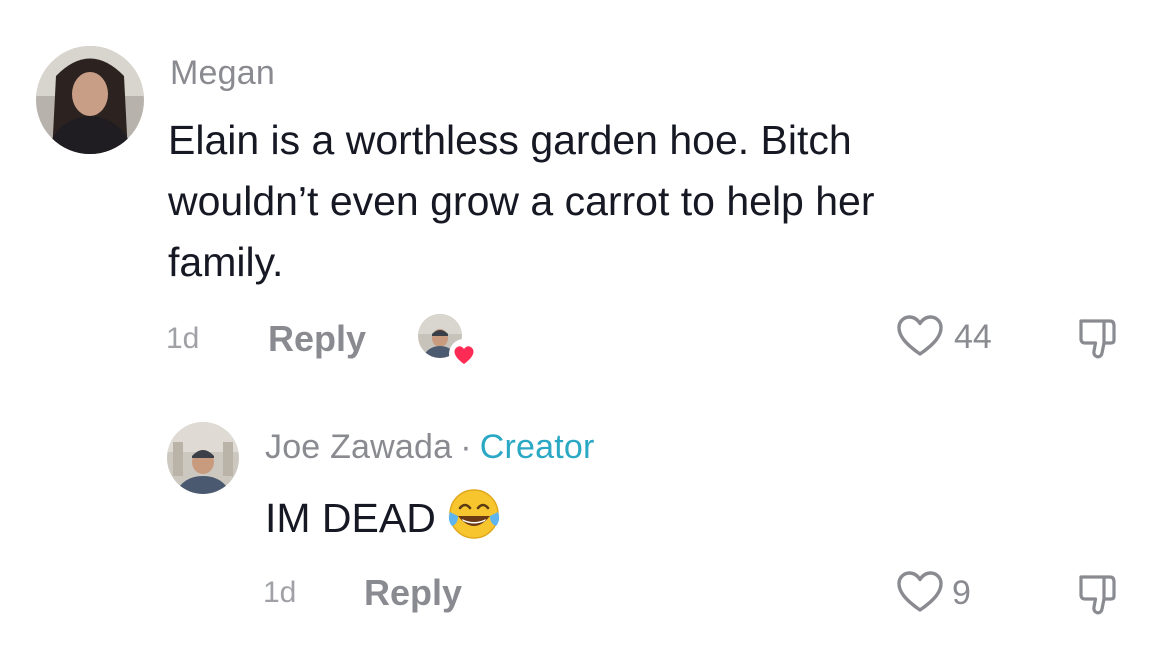 The image size is (1170, 652). I want to click on red-heart-badge-icon, so click(464, 354).